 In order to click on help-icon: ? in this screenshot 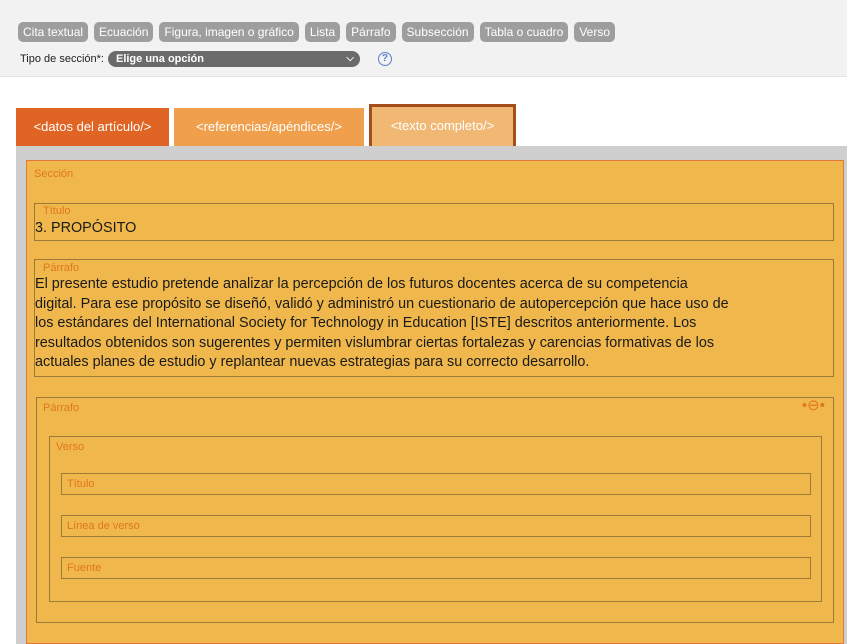, I will do `click(384, 59)`.